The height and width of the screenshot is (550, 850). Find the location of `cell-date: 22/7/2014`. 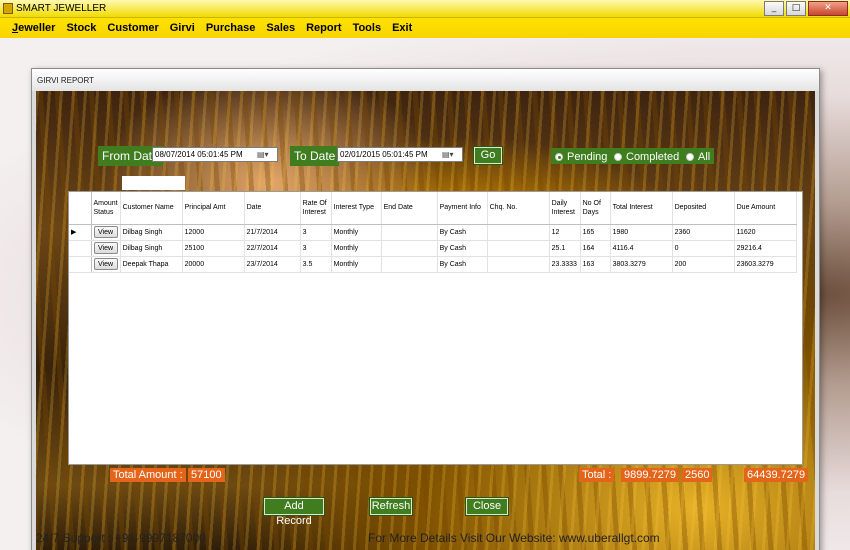

cell-date: 22/7/2014 is located at coordinates (272, 248).